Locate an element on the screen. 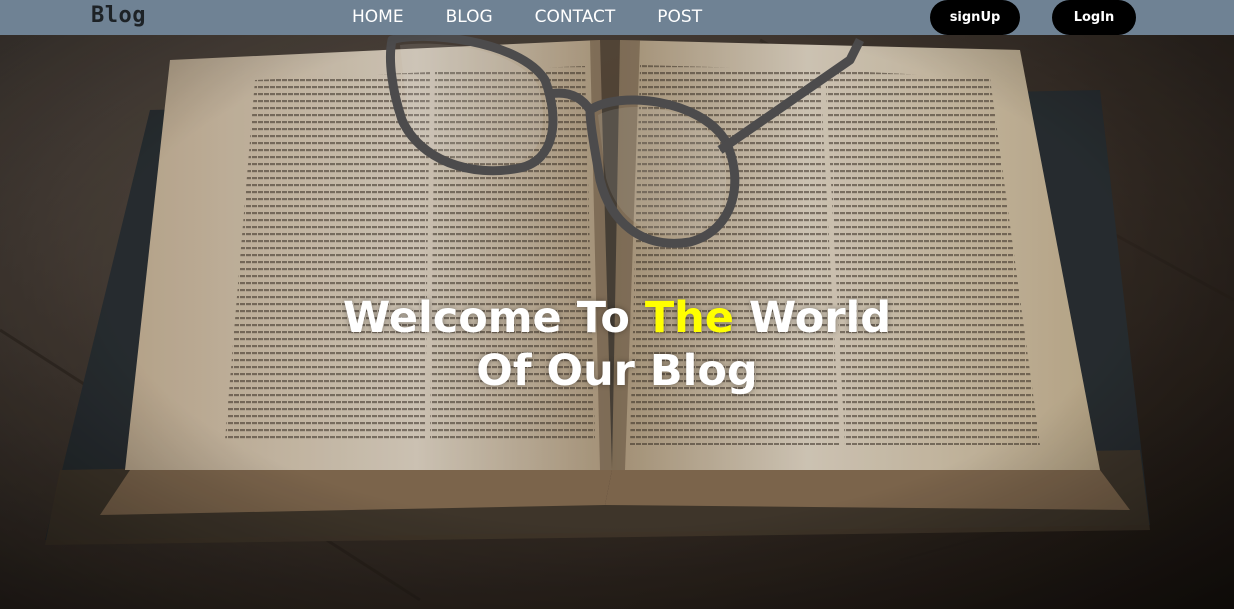 Image resolution: width=1234 pixels, height=609 pixels. hero-title-line-2: Of Our Blog is located at coordinates (617, 371).